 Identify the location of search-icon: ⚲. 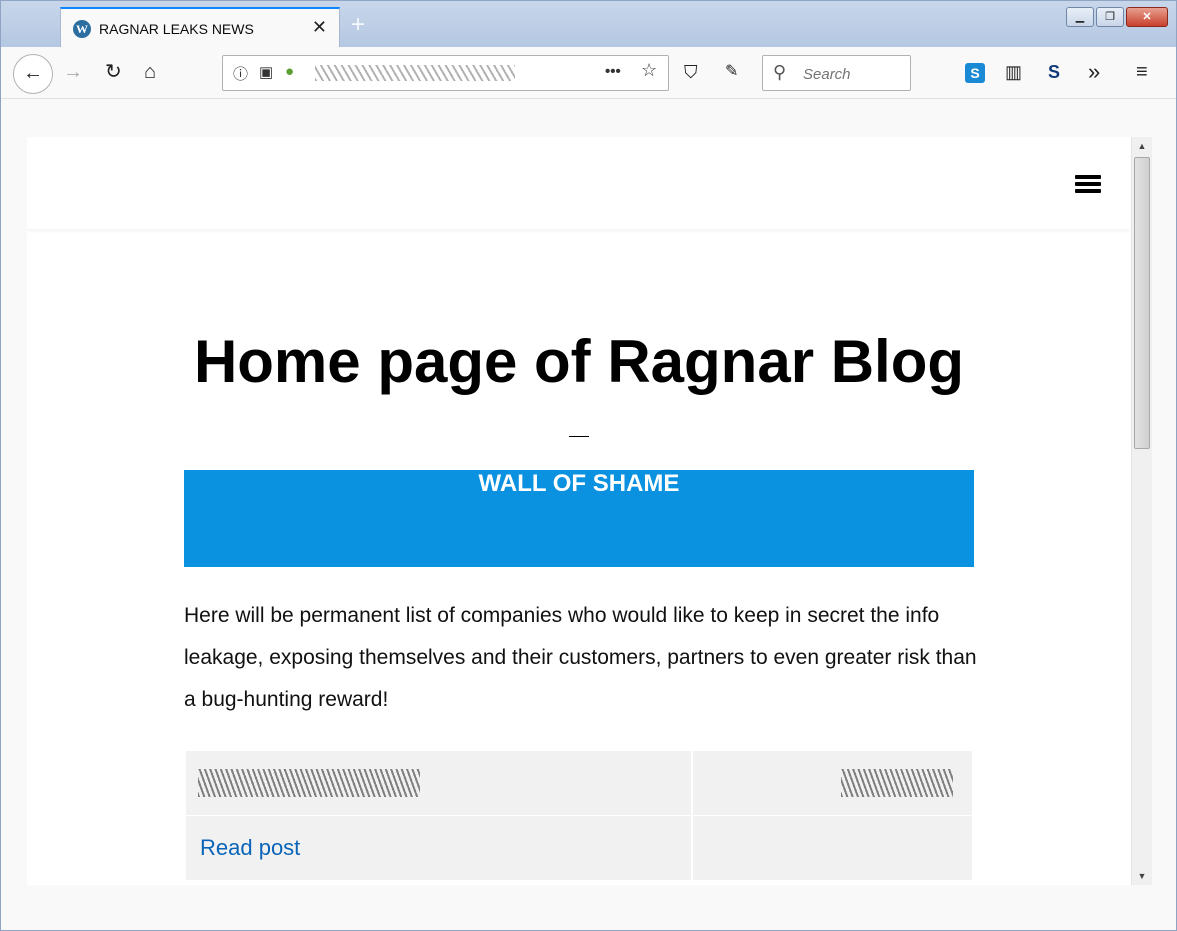
(780, 72).